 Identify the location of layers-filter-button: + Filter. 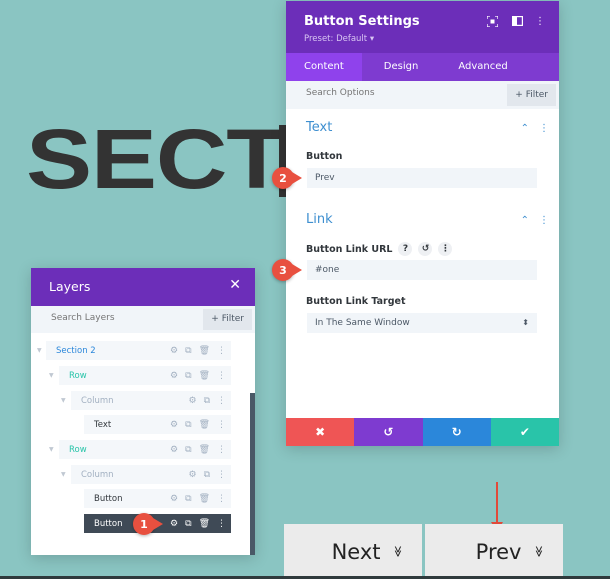
(227, 319).